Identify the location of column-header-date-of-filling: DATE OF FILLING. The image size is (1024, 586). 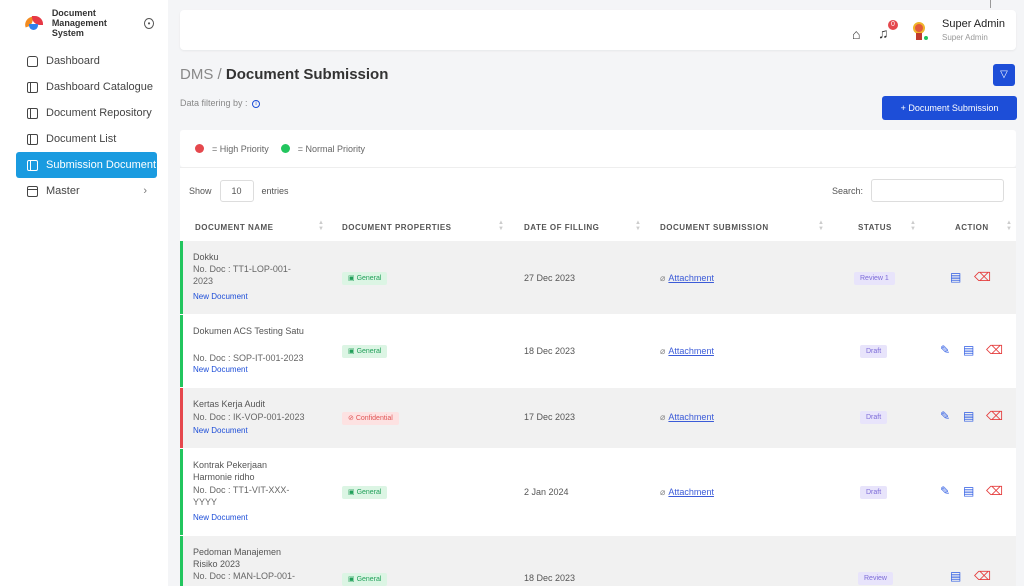
(561, 227).